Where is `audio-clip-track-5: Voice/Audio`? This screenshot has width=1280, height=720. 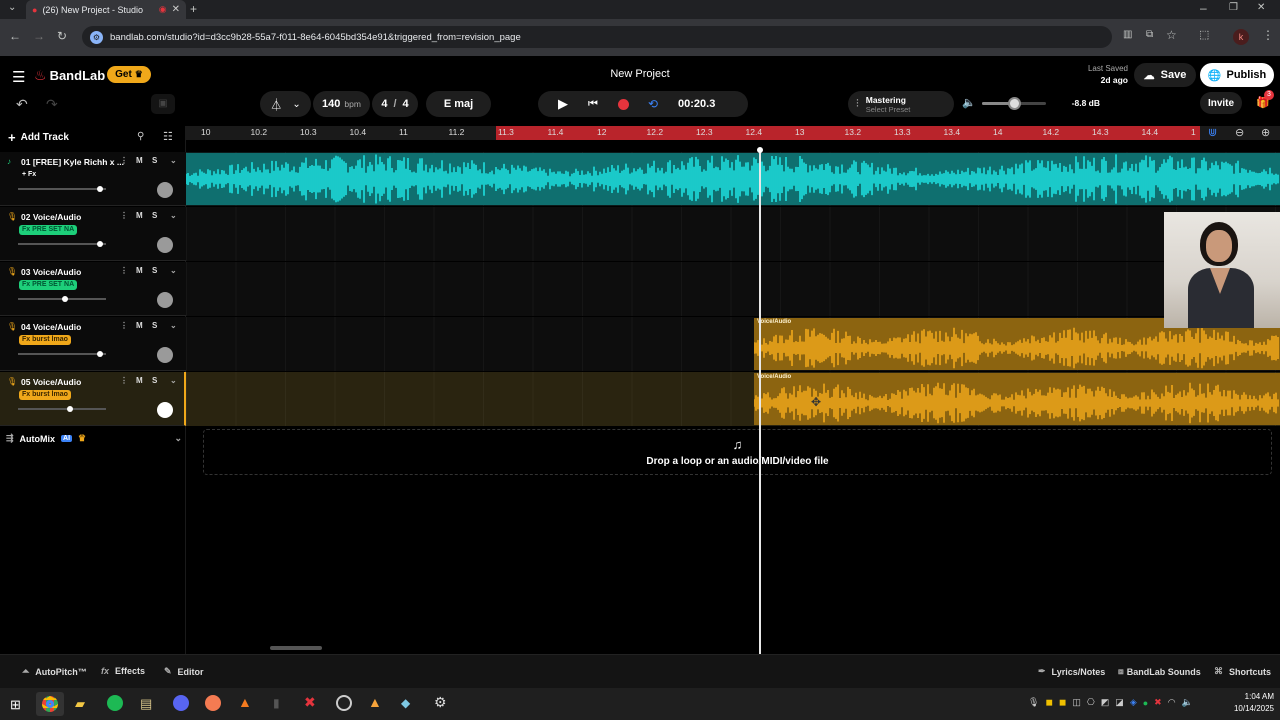 audio-clip-track-5: Voice/Audio is located at coordinates (1017, 399).